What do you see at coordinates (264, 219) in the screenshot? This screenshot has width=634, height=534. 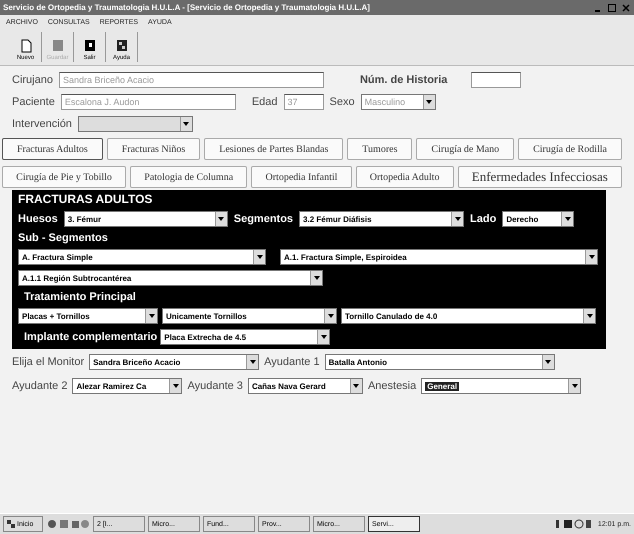 I see `field-label: Segmentos` at bounding box center [264, 219].